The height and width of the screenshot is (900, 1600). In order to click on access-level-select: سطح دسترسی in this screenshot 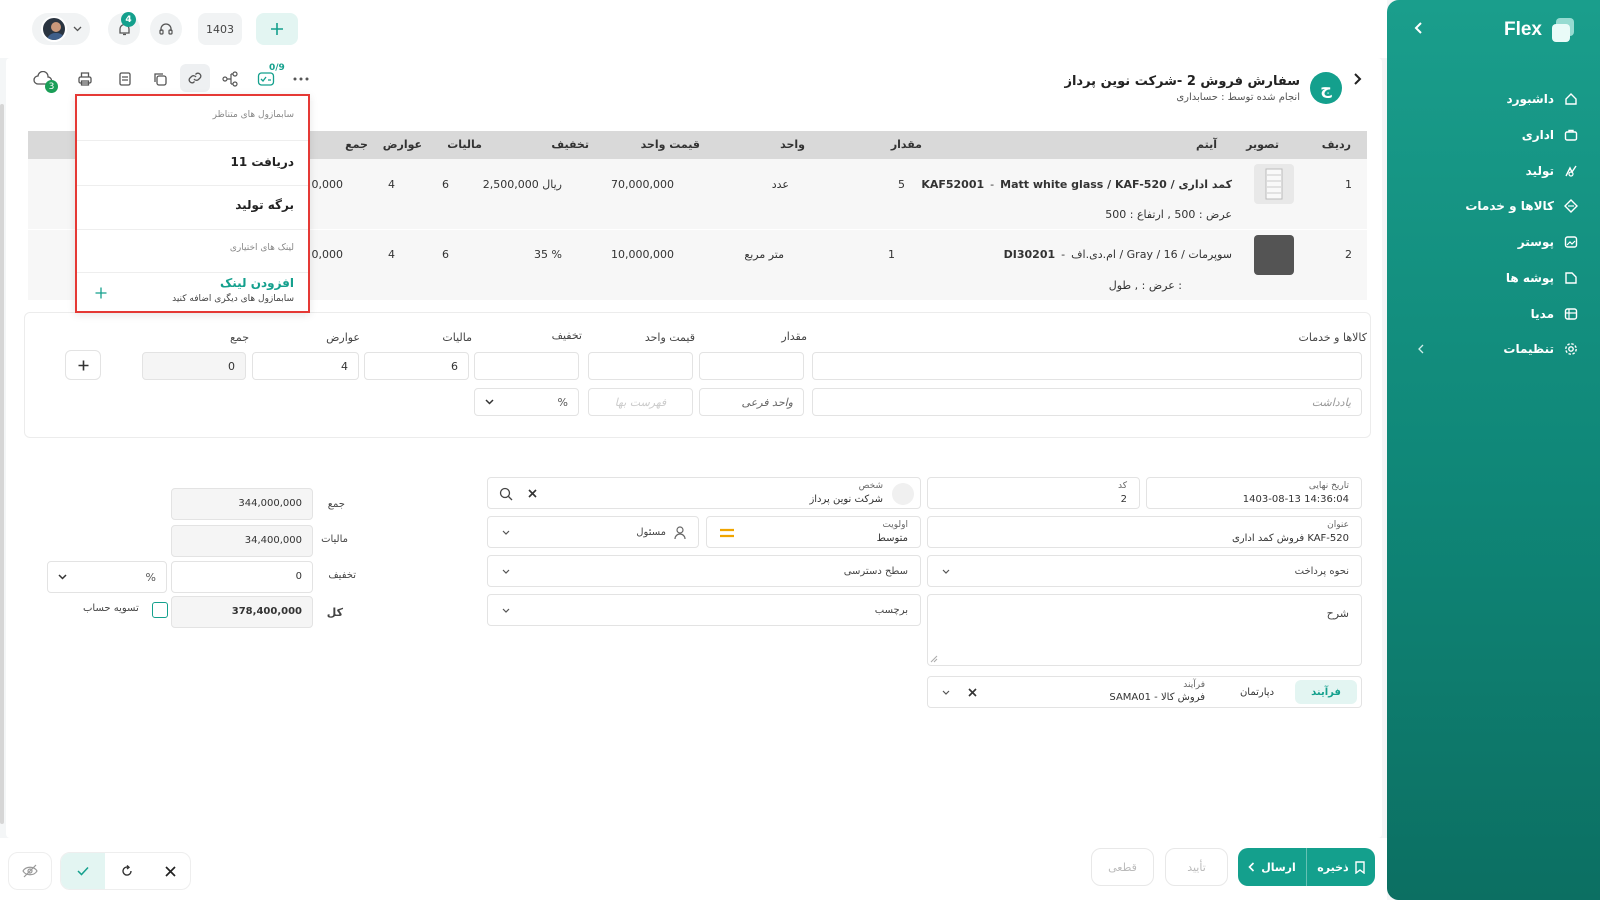, I will do `click(704, 571)`.